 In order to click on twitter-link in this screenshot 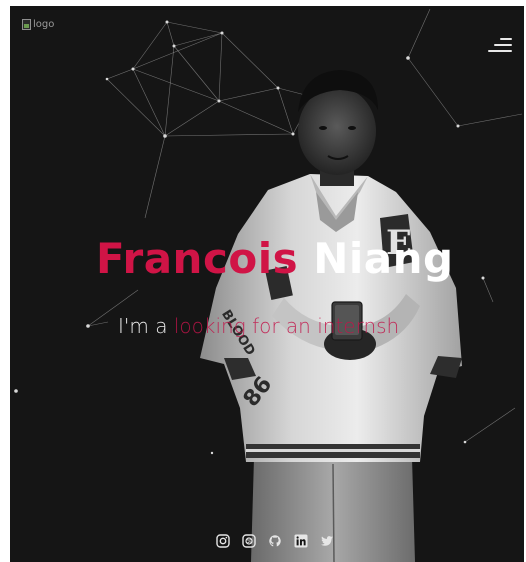, I will do `click(327, 541)`.